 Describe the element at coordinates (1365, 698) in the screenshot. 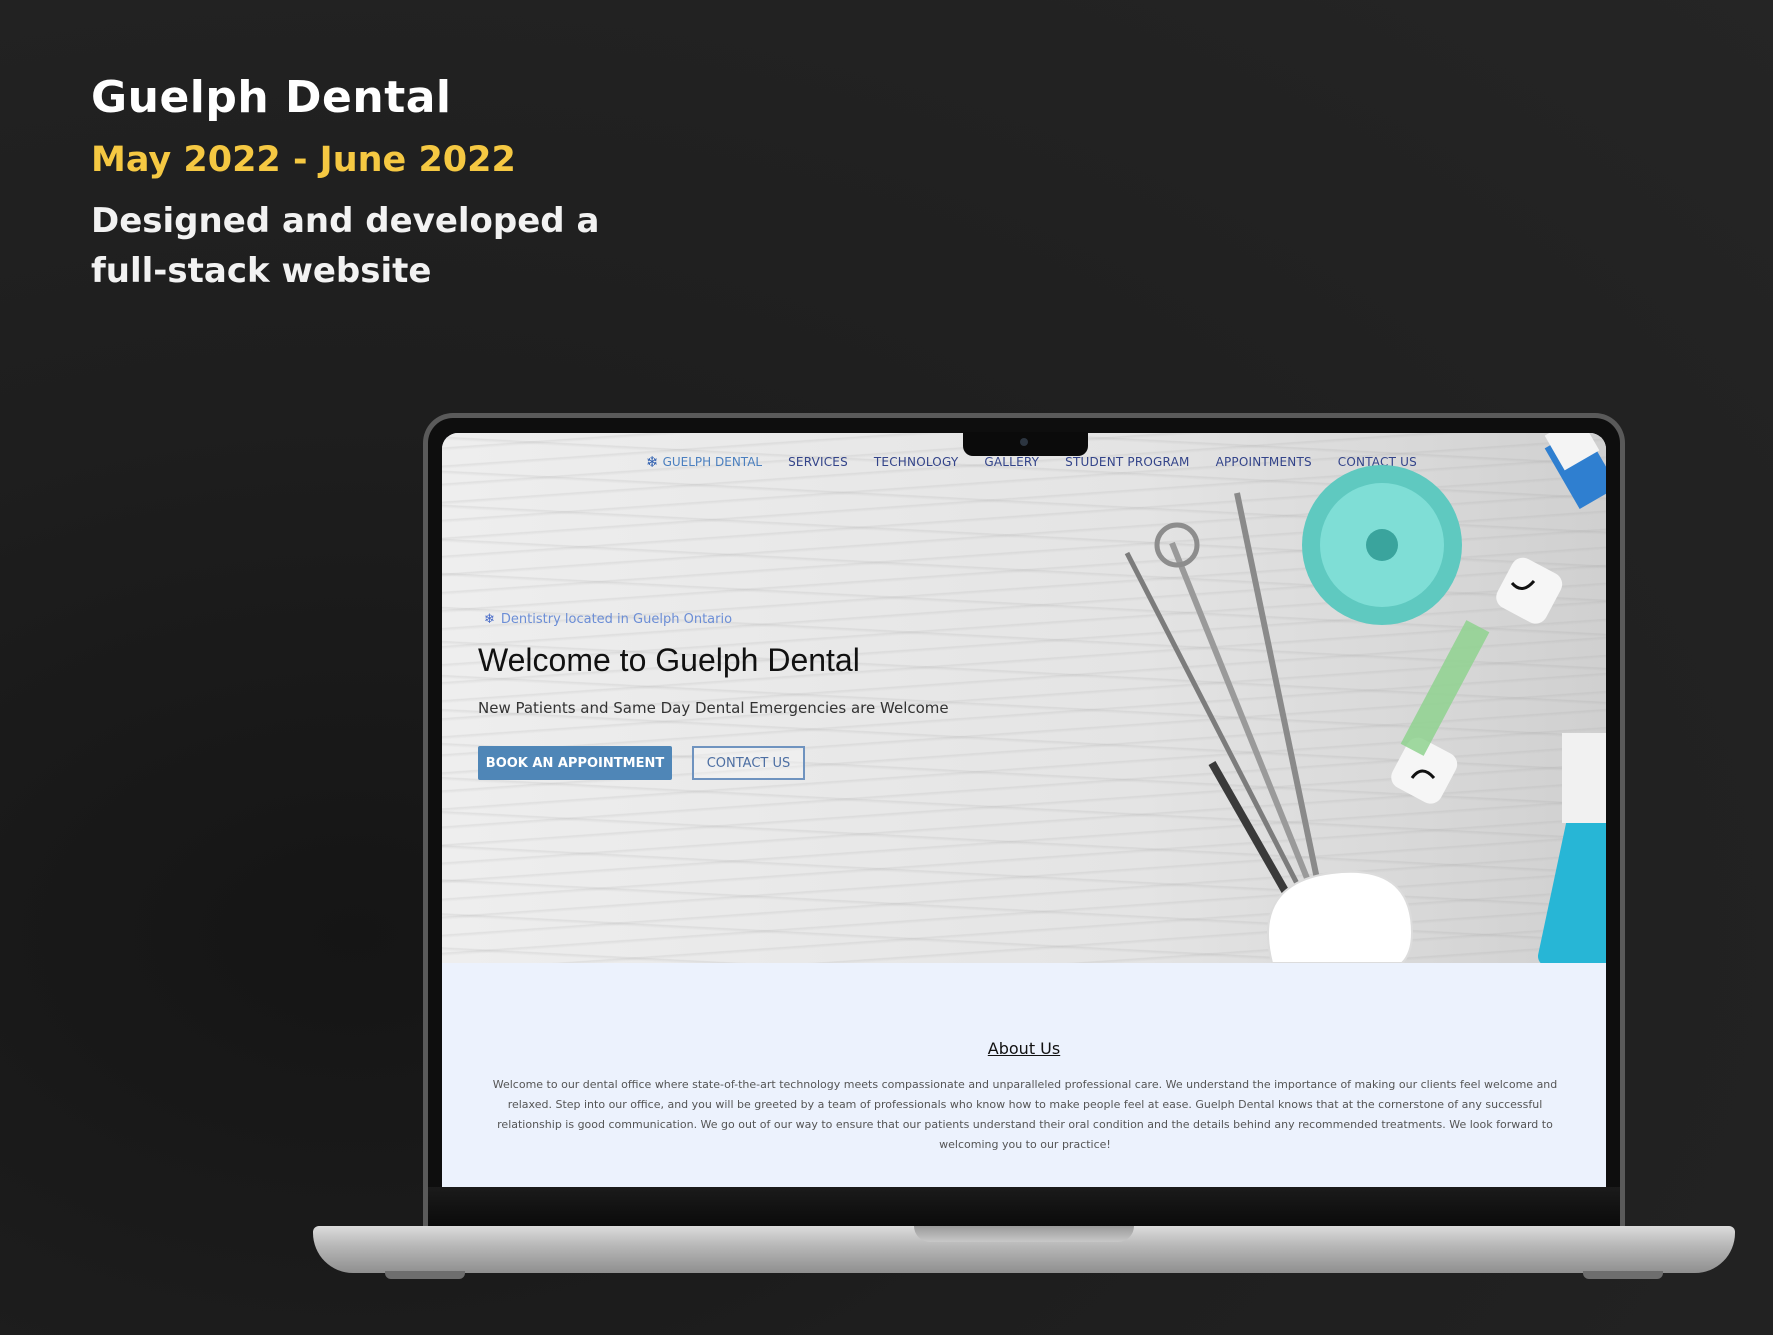

I see `dental-tools-image` at that location.